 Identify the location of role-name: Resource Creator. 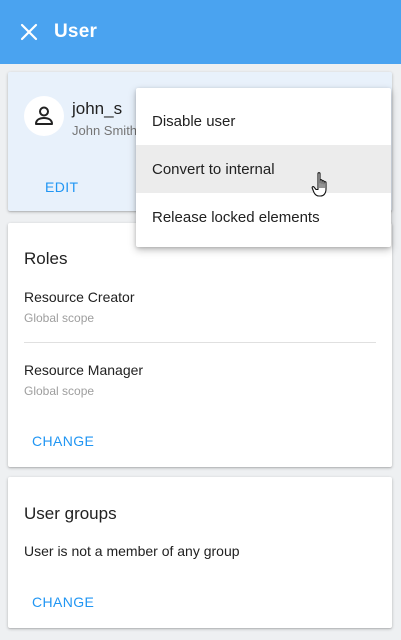
(79, 297).